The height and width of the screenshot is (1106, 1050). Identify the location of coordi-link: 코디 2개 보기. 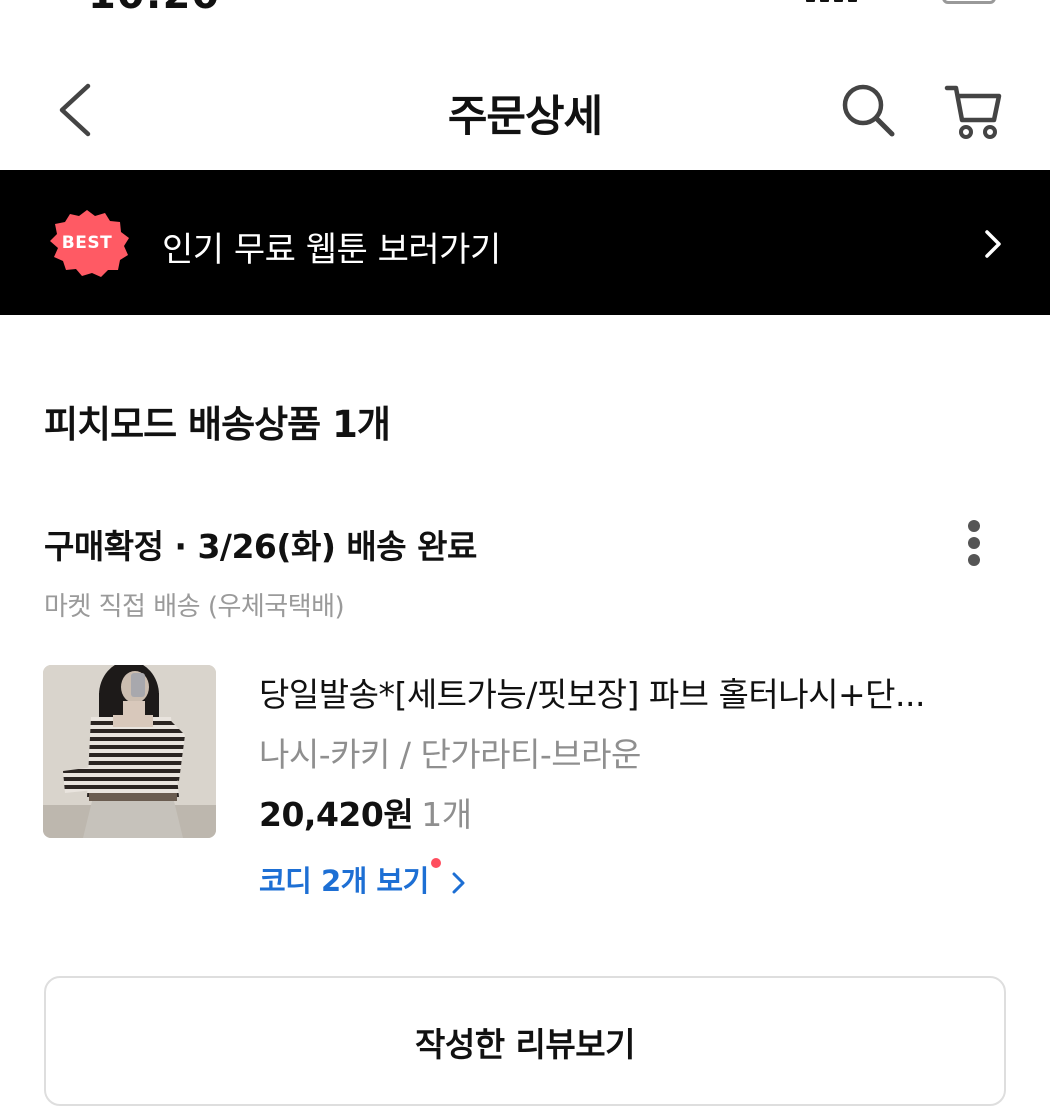
(363, 879).